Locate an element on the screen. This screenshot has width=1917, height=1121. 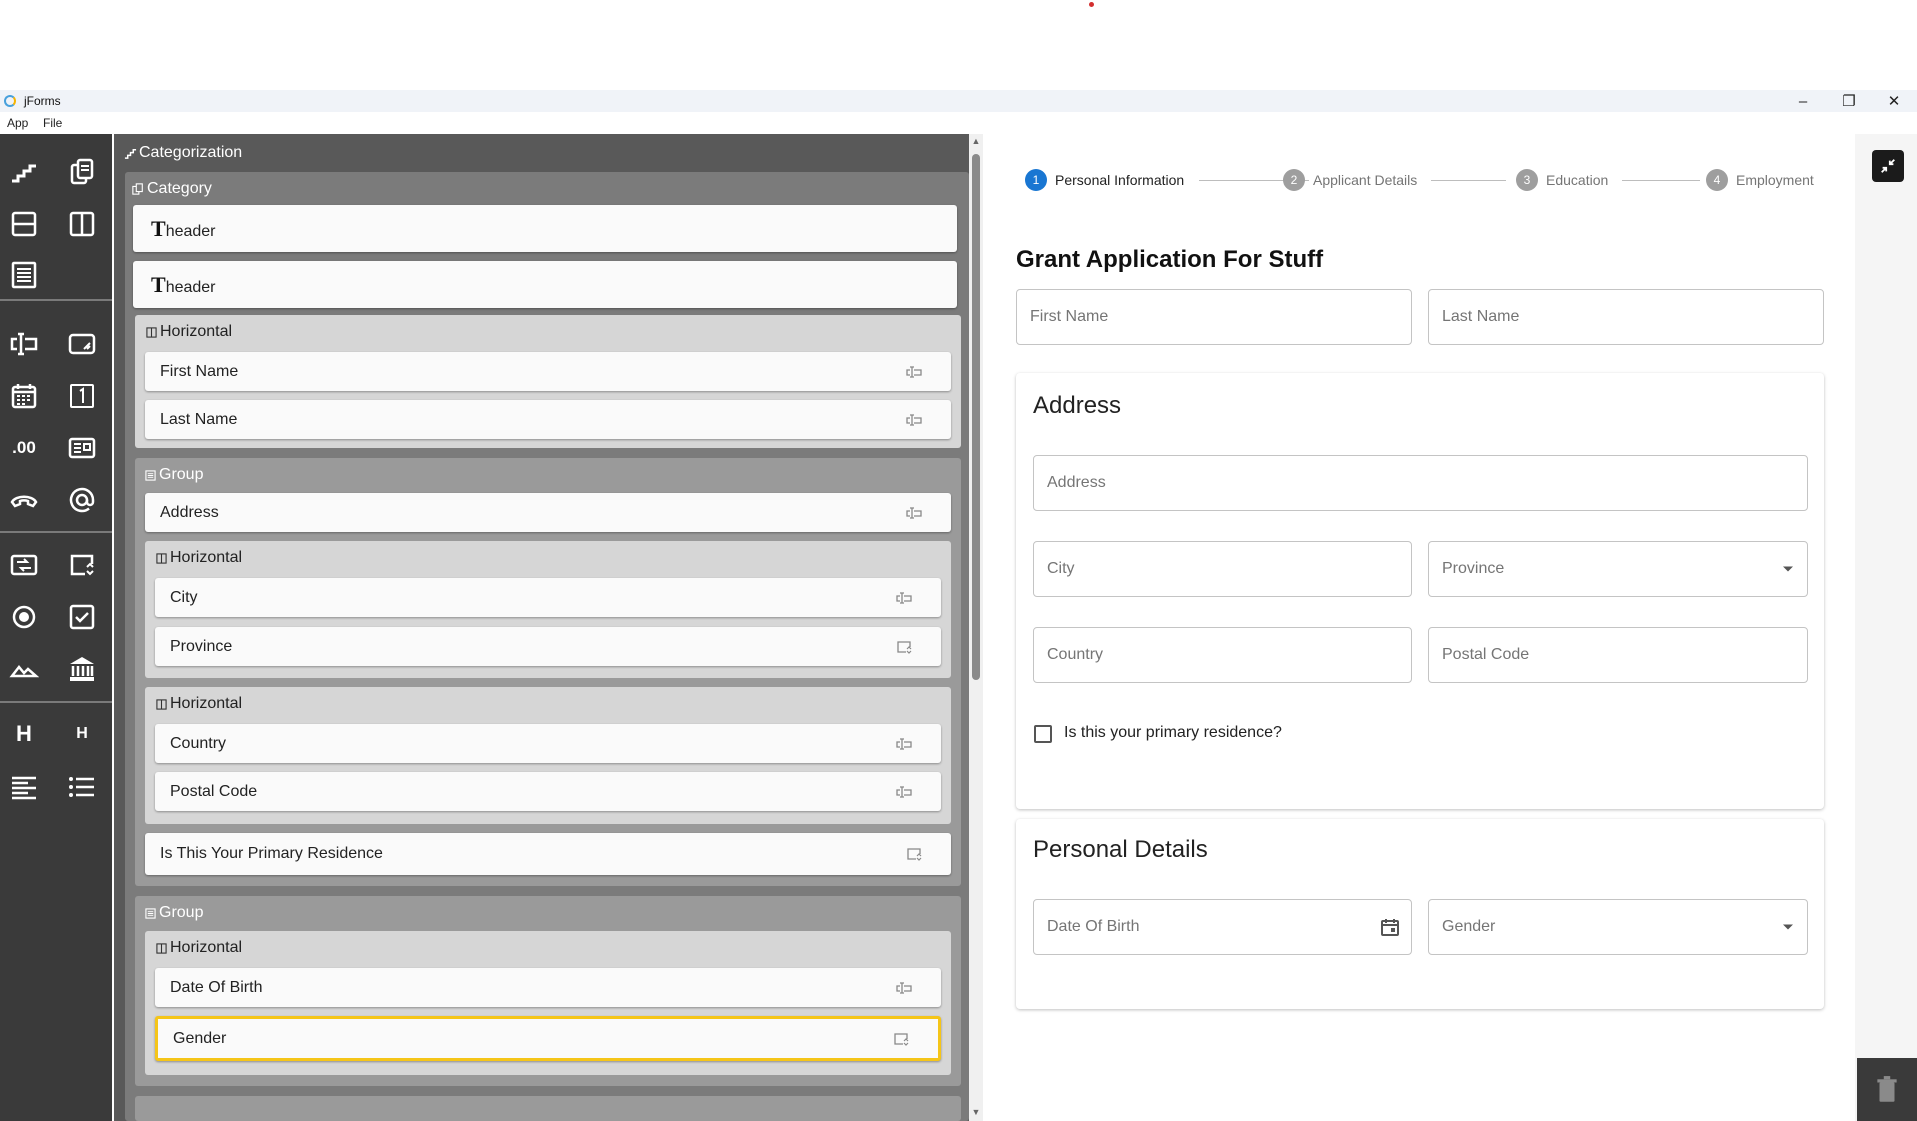
field-last-name: Last Name is located at coordinates (548, 419).